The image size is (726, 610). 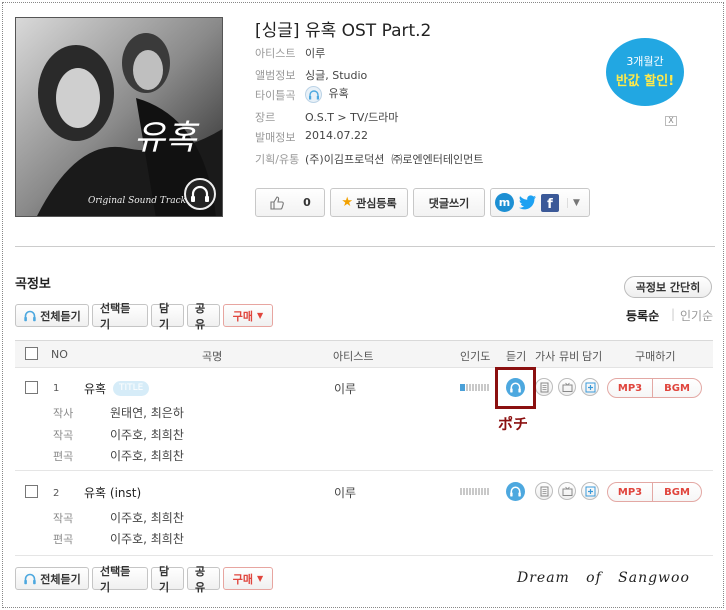 I want to click on like-count: 0, so click(x=307, y=202).